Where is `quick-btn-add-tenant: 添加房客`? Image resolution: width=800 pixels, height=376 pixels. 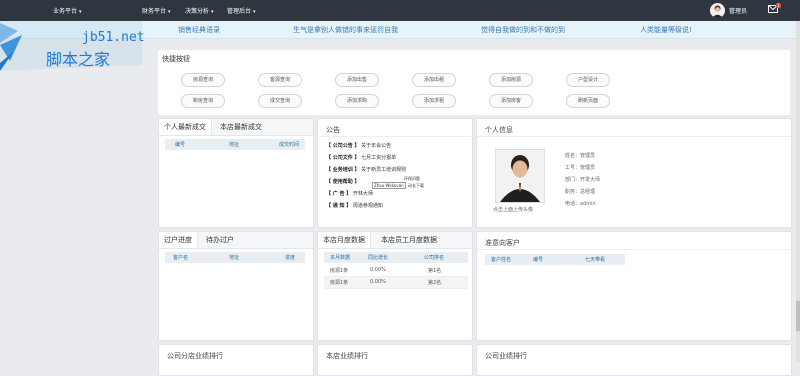
quick-btn-add-tenant: 添加房客 is located at coordinates (511, 101).